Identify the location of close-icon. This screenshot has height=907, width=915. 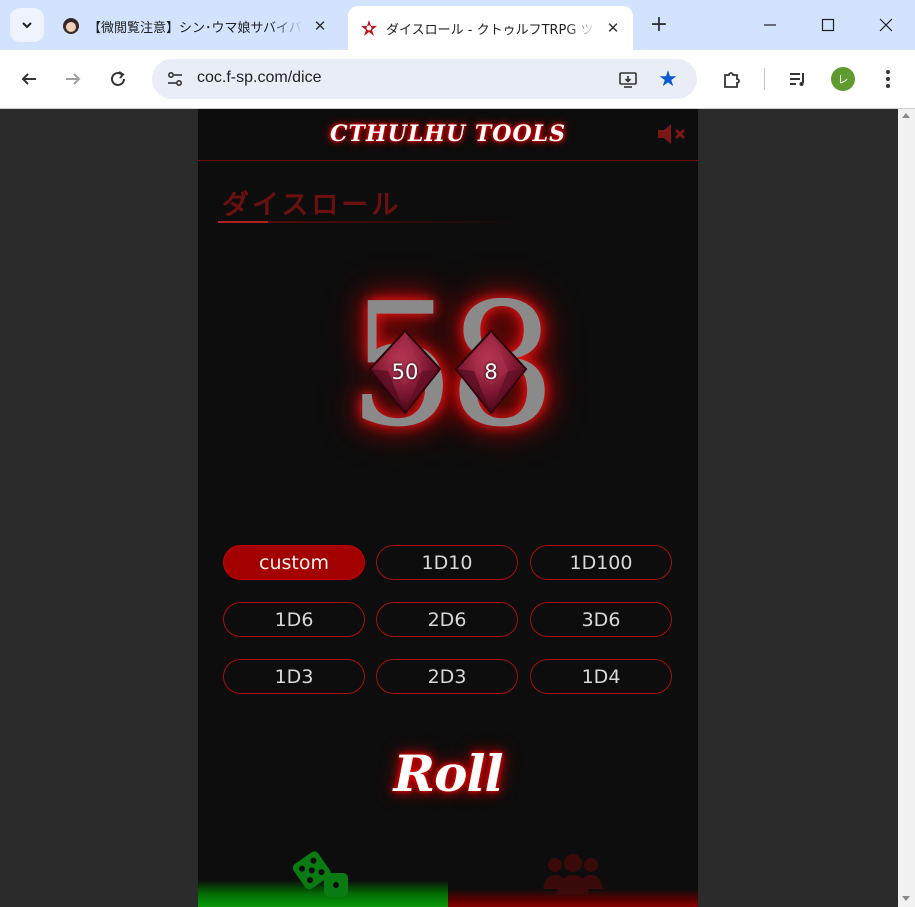
(886, 25).